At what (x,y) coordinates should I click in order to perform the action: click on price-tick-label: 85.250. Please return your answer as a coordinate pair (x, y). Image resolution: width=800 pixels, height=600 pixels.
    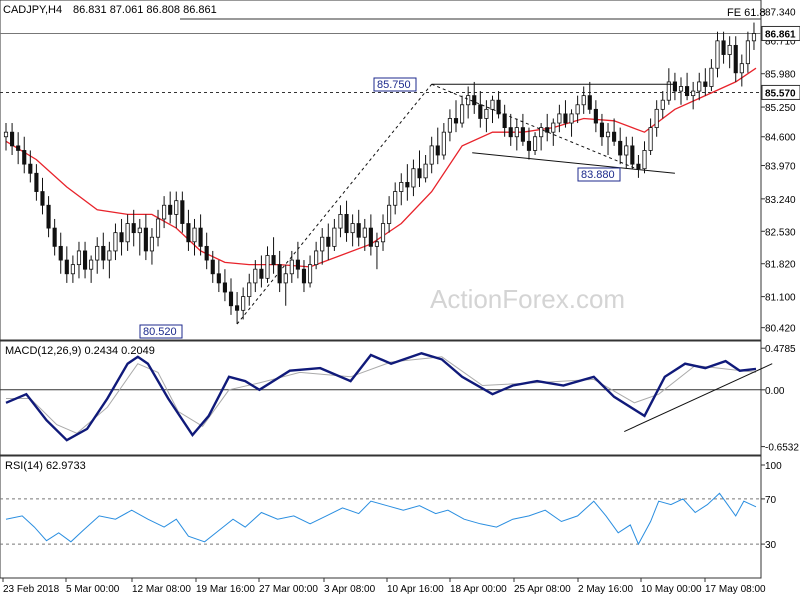
    Looking at the image, I should click on (780, 108).